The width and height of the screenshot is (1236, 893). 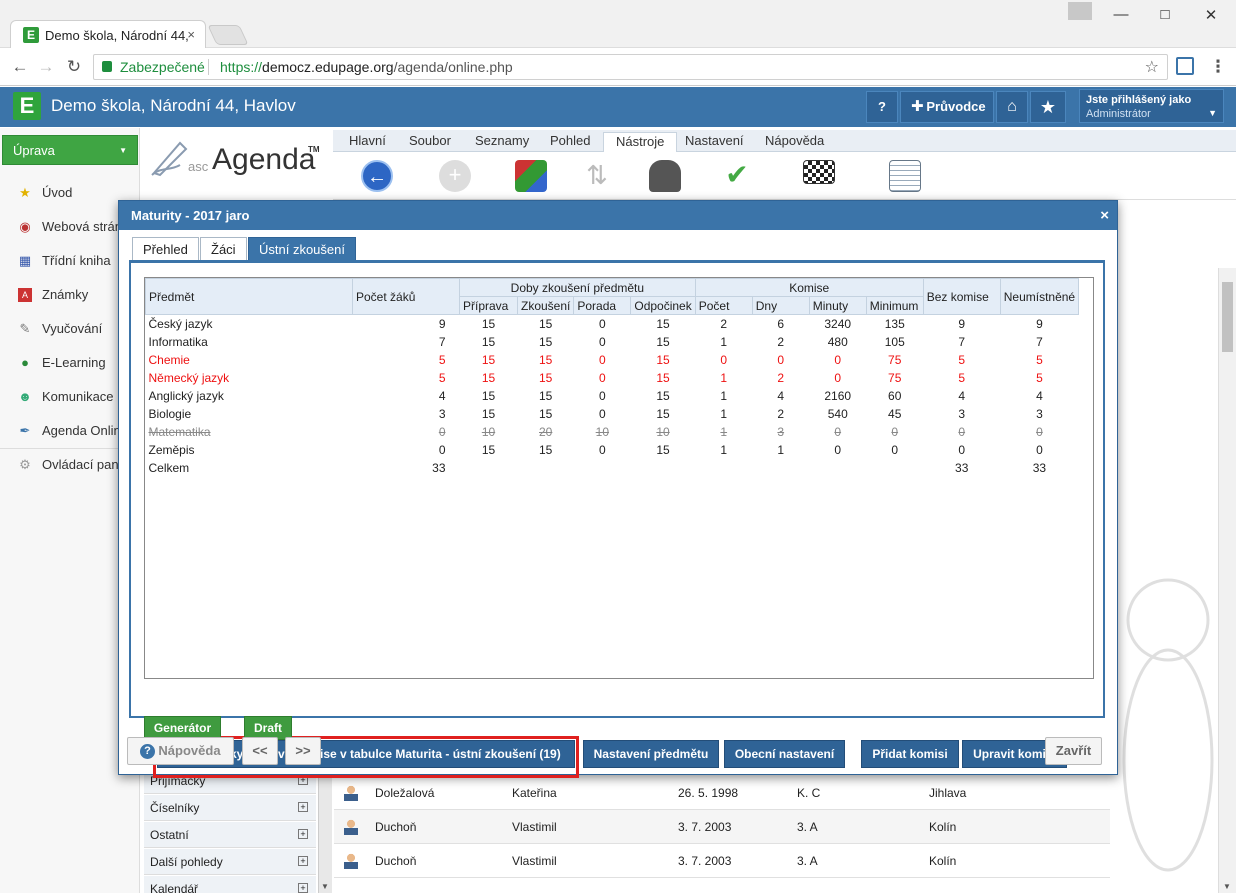 What do you see at coordinates (502, 142) in the screenshot?
I see `menu-tab-lists: Seznamy` at bounding box center [502, 142].